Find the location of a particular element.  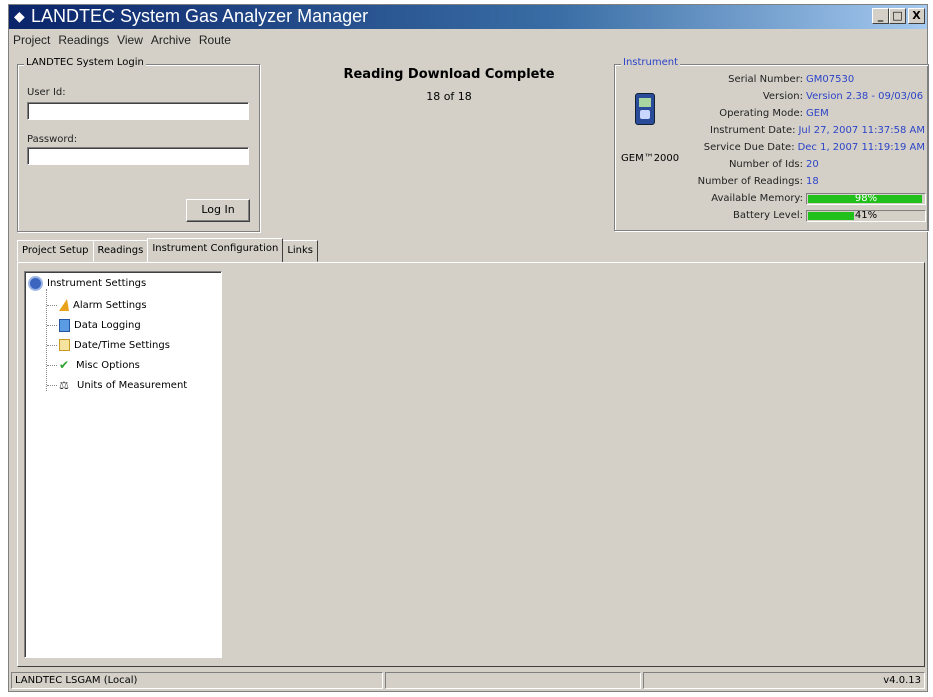

tree-node-data-logging: Data Logging is located at coordinates (94, 325).